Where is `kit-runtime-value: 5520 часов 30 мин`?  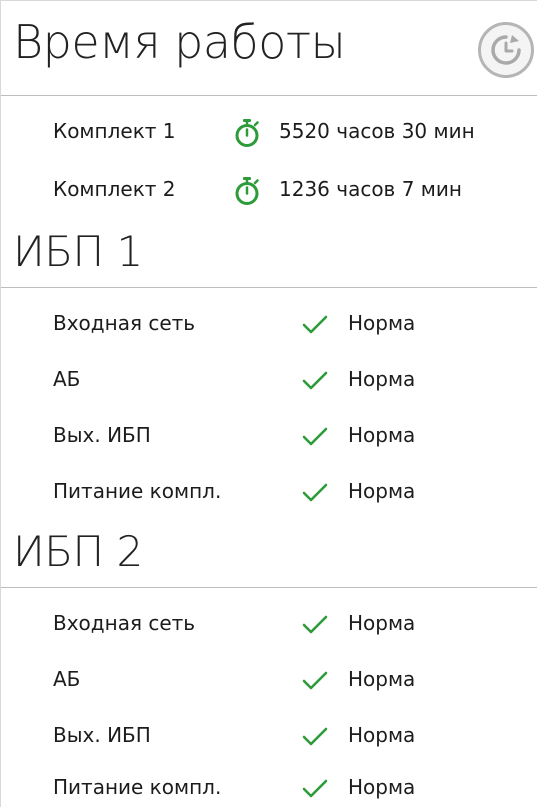 kit-runtime-value: 5520 часов 30 мин is located at coordinates (377, 131).